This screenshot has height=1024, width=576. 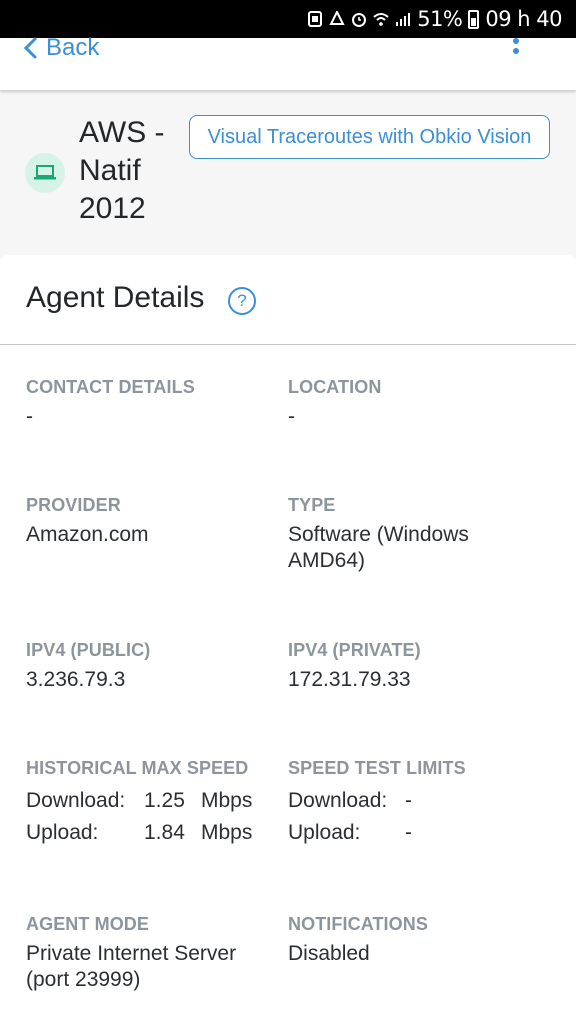 I want to click on historical-upload-unit: Mbps, so click(x=227, y=832).